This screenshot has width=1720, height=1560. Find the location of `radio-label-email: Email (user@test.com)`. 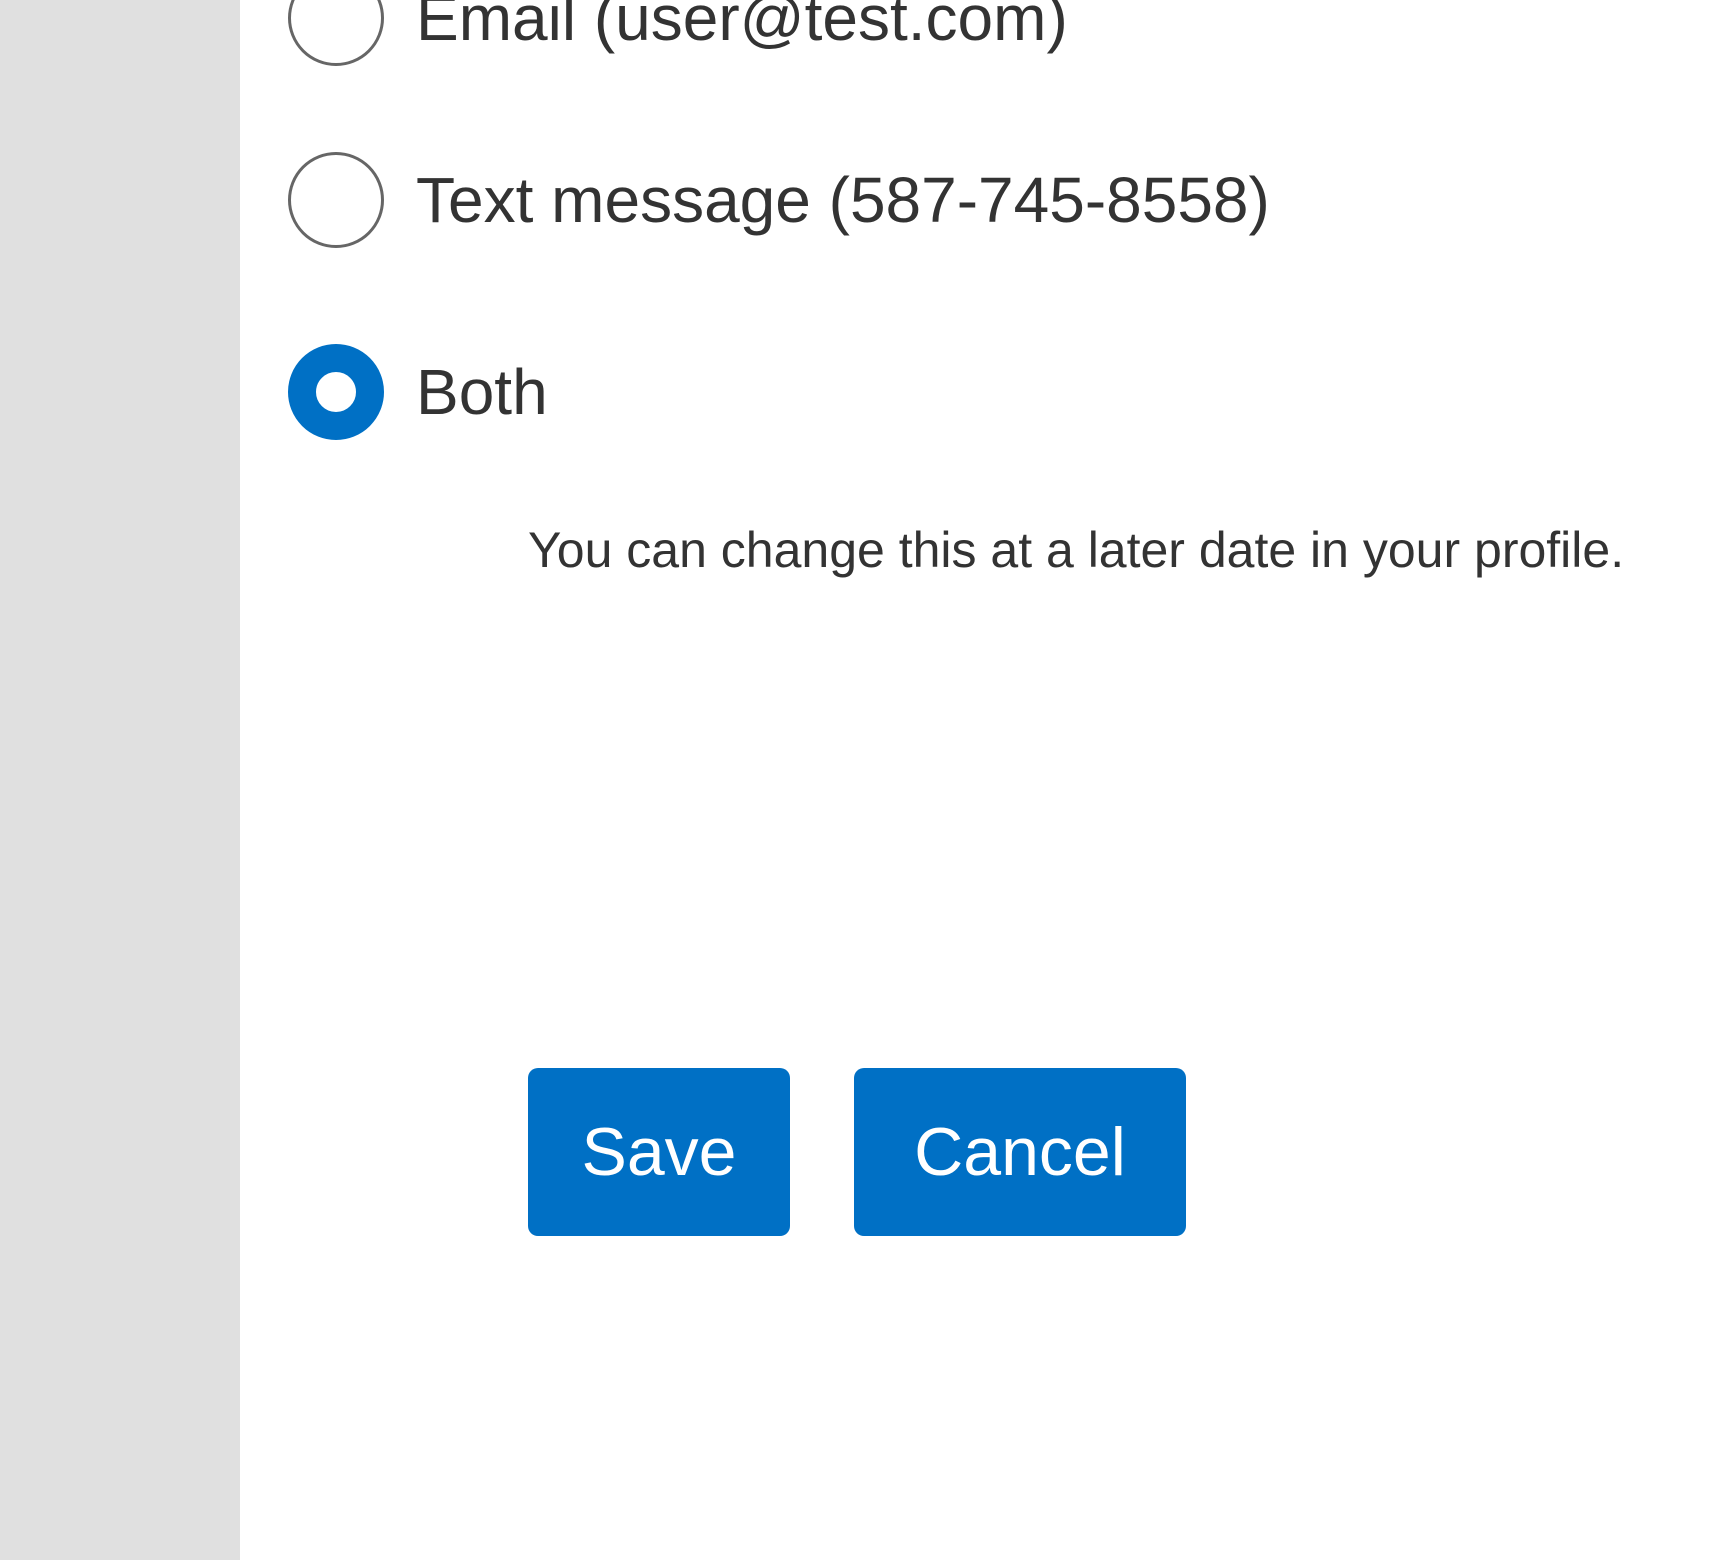

radio-label-email: Email (user@test.com) is located at coordinates (742, 27).